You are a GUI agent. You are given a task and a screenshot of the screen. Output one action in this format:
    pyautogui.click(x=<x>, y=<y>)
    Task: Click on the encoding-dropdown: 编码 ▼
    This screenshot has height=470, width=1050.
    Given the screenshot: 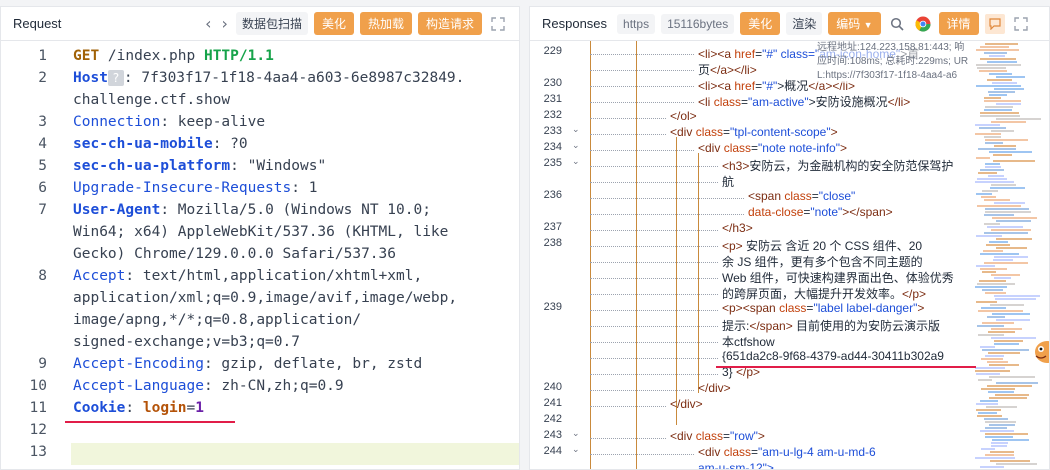 What is the action you would take?
    pyautogui.click(x=854, y=23)
    